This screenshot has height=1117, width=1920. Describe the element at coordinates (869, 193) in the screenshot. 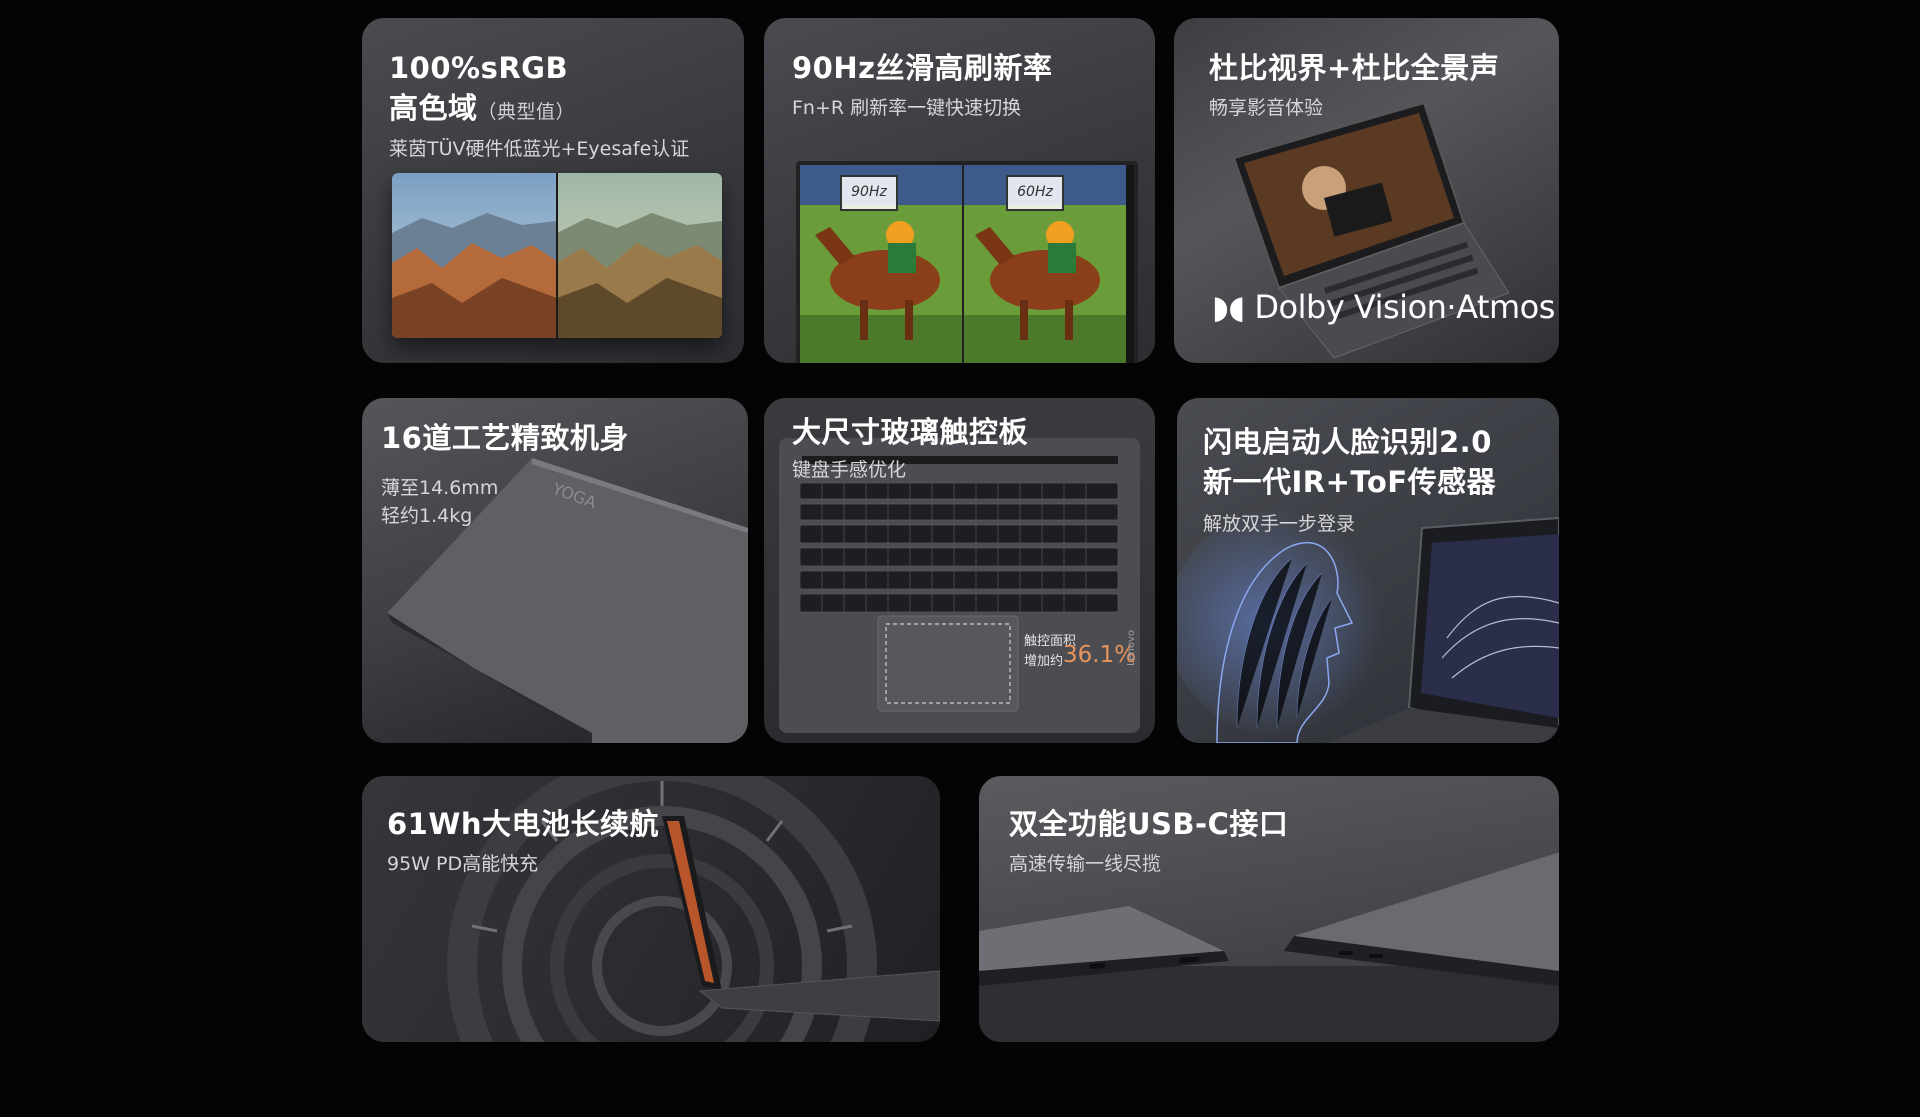

I see `badge-90hz: 90Hz` at that location.